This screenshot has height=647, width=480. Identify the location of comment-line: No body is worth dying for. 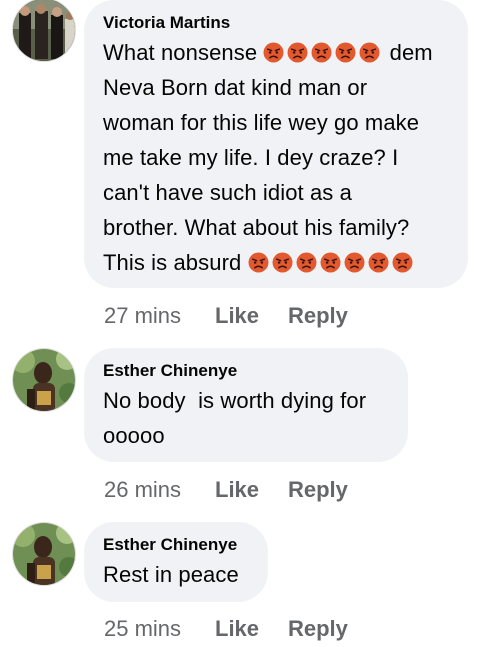
(235, 400).